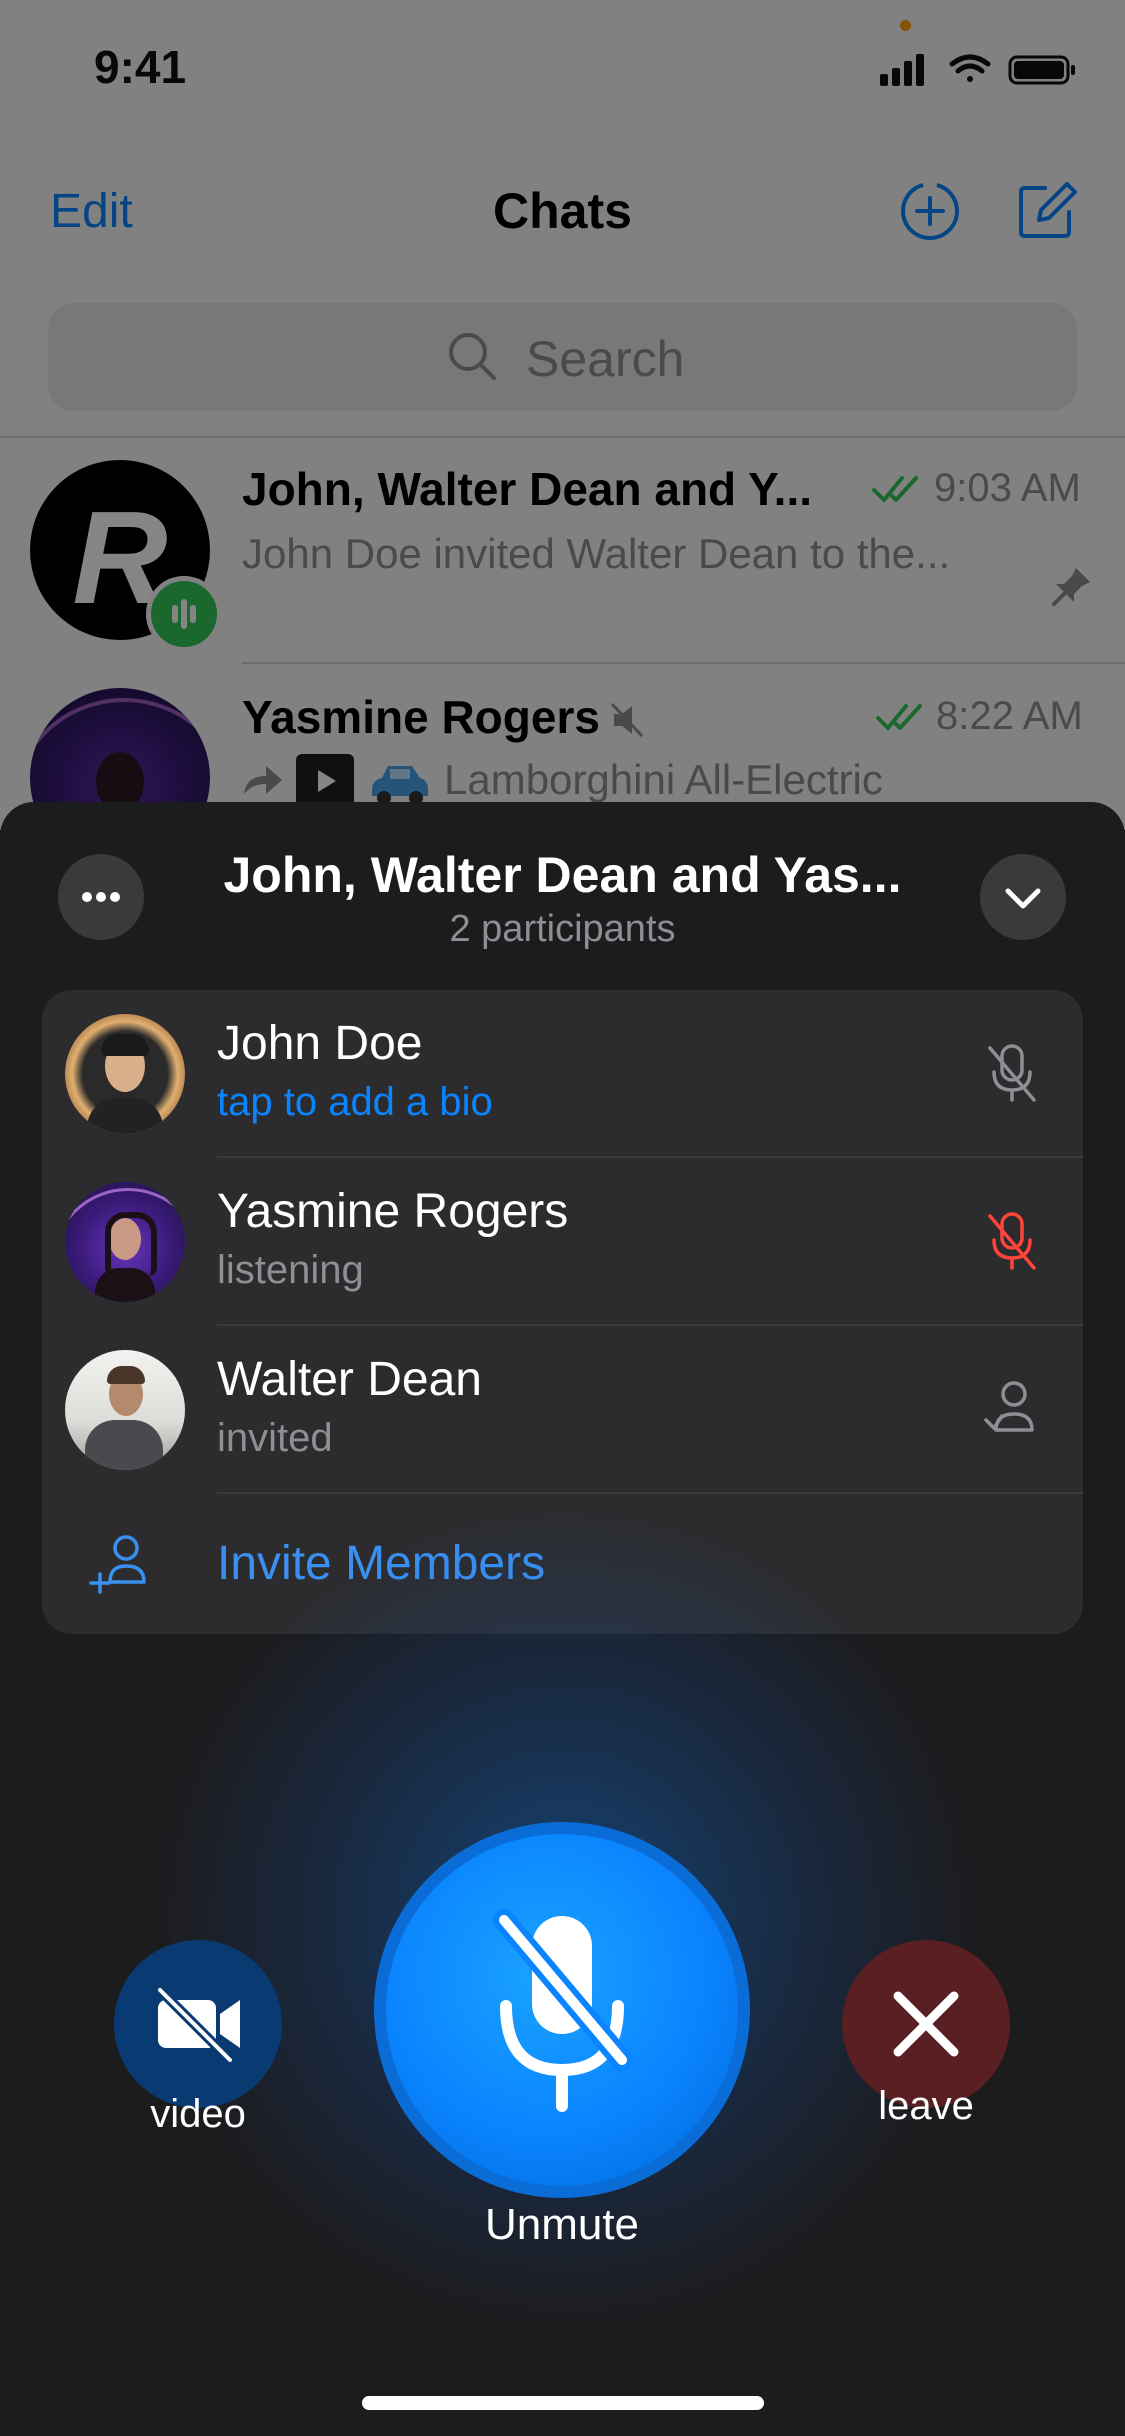 This screenshot has width=1125, height=2436. I want to click on unmute-button, so click(562, 2010).